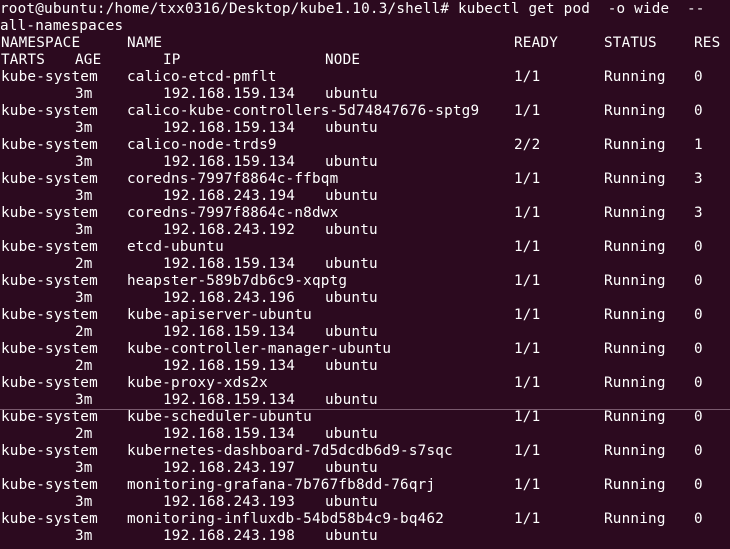 The height and width of the screenshot is (549, 730). What do you see at coordinates (229, 468) in the screenshot?
I see `pod-ip: 192.168.243.197` at bounding box center [229, 468].